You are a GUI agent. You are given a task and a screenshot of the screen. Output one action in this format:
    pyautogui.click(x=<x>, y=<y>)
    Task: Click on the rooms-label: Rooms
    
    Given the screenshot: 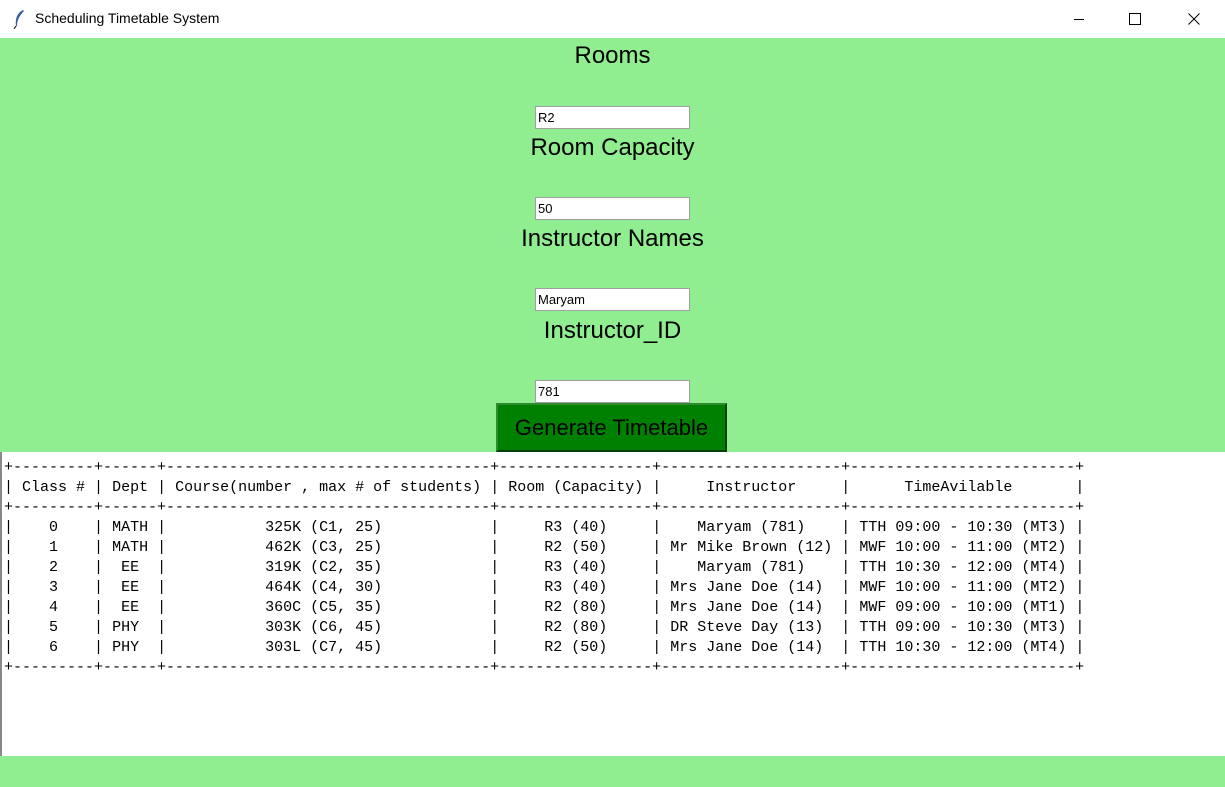 What is the action you would take?
    pyautogui.click(x=612, y=55)
    